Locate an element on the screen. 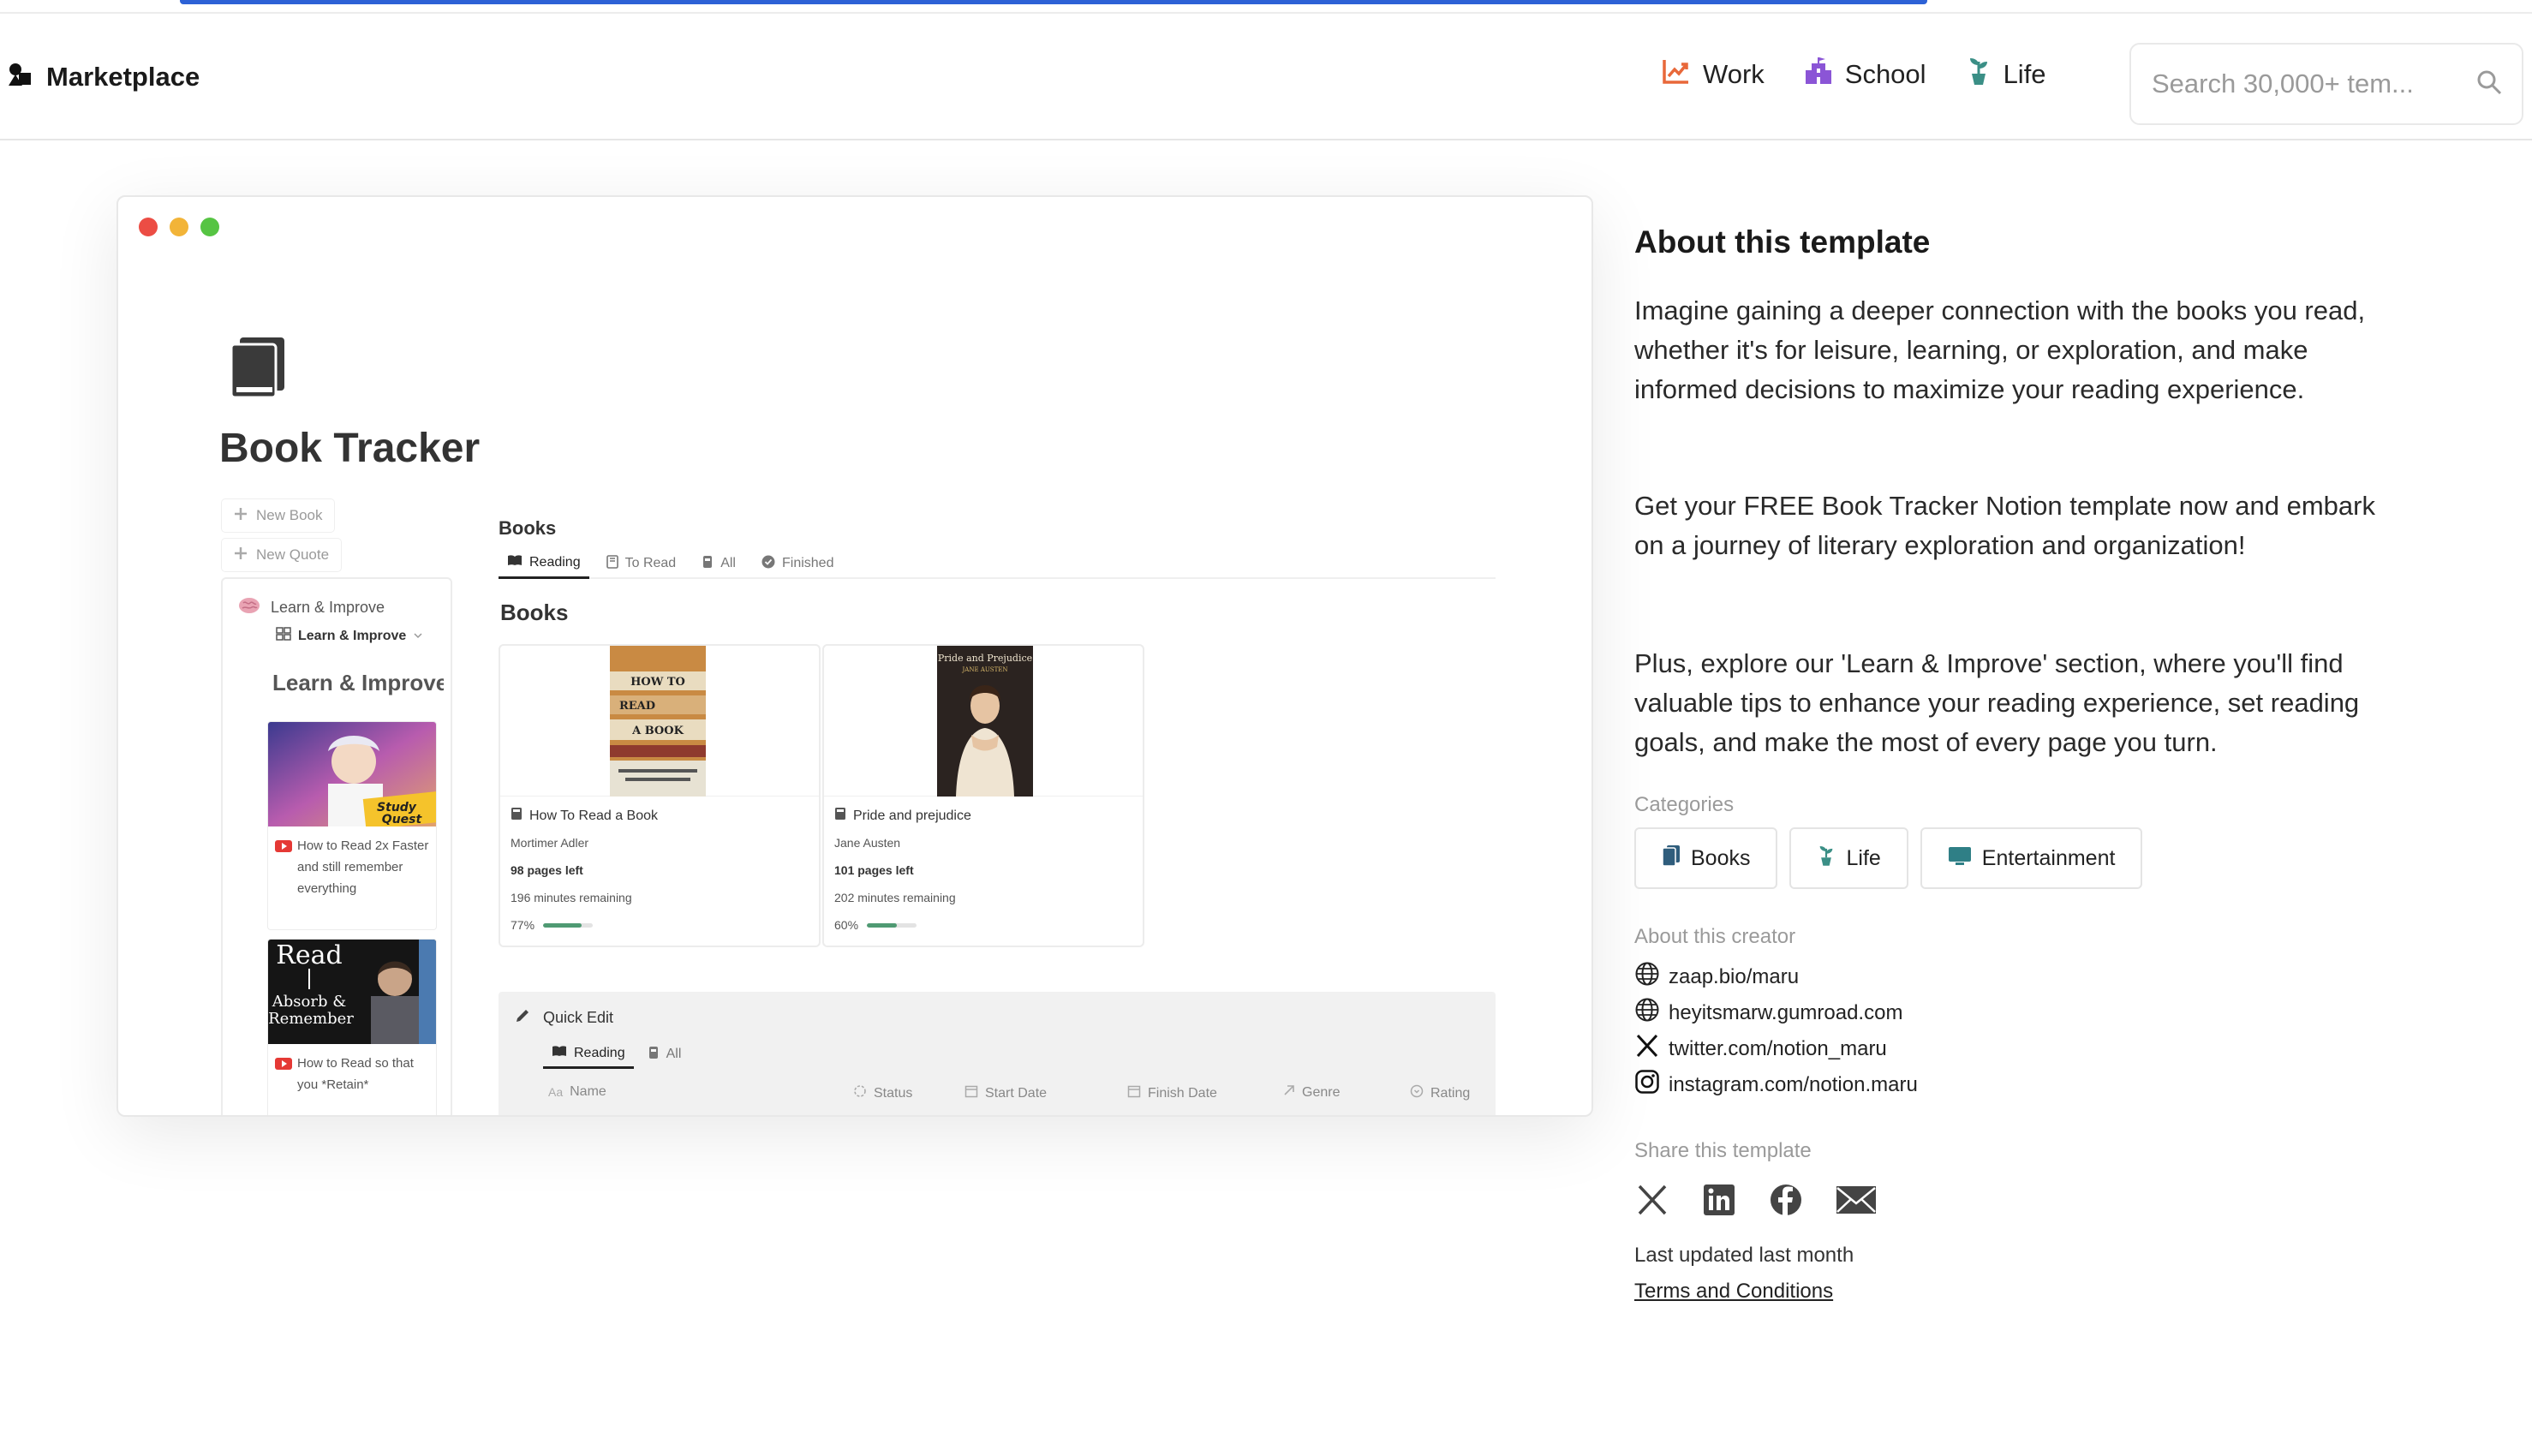  new-book-button: New Book is located at coordinates (279, 515).